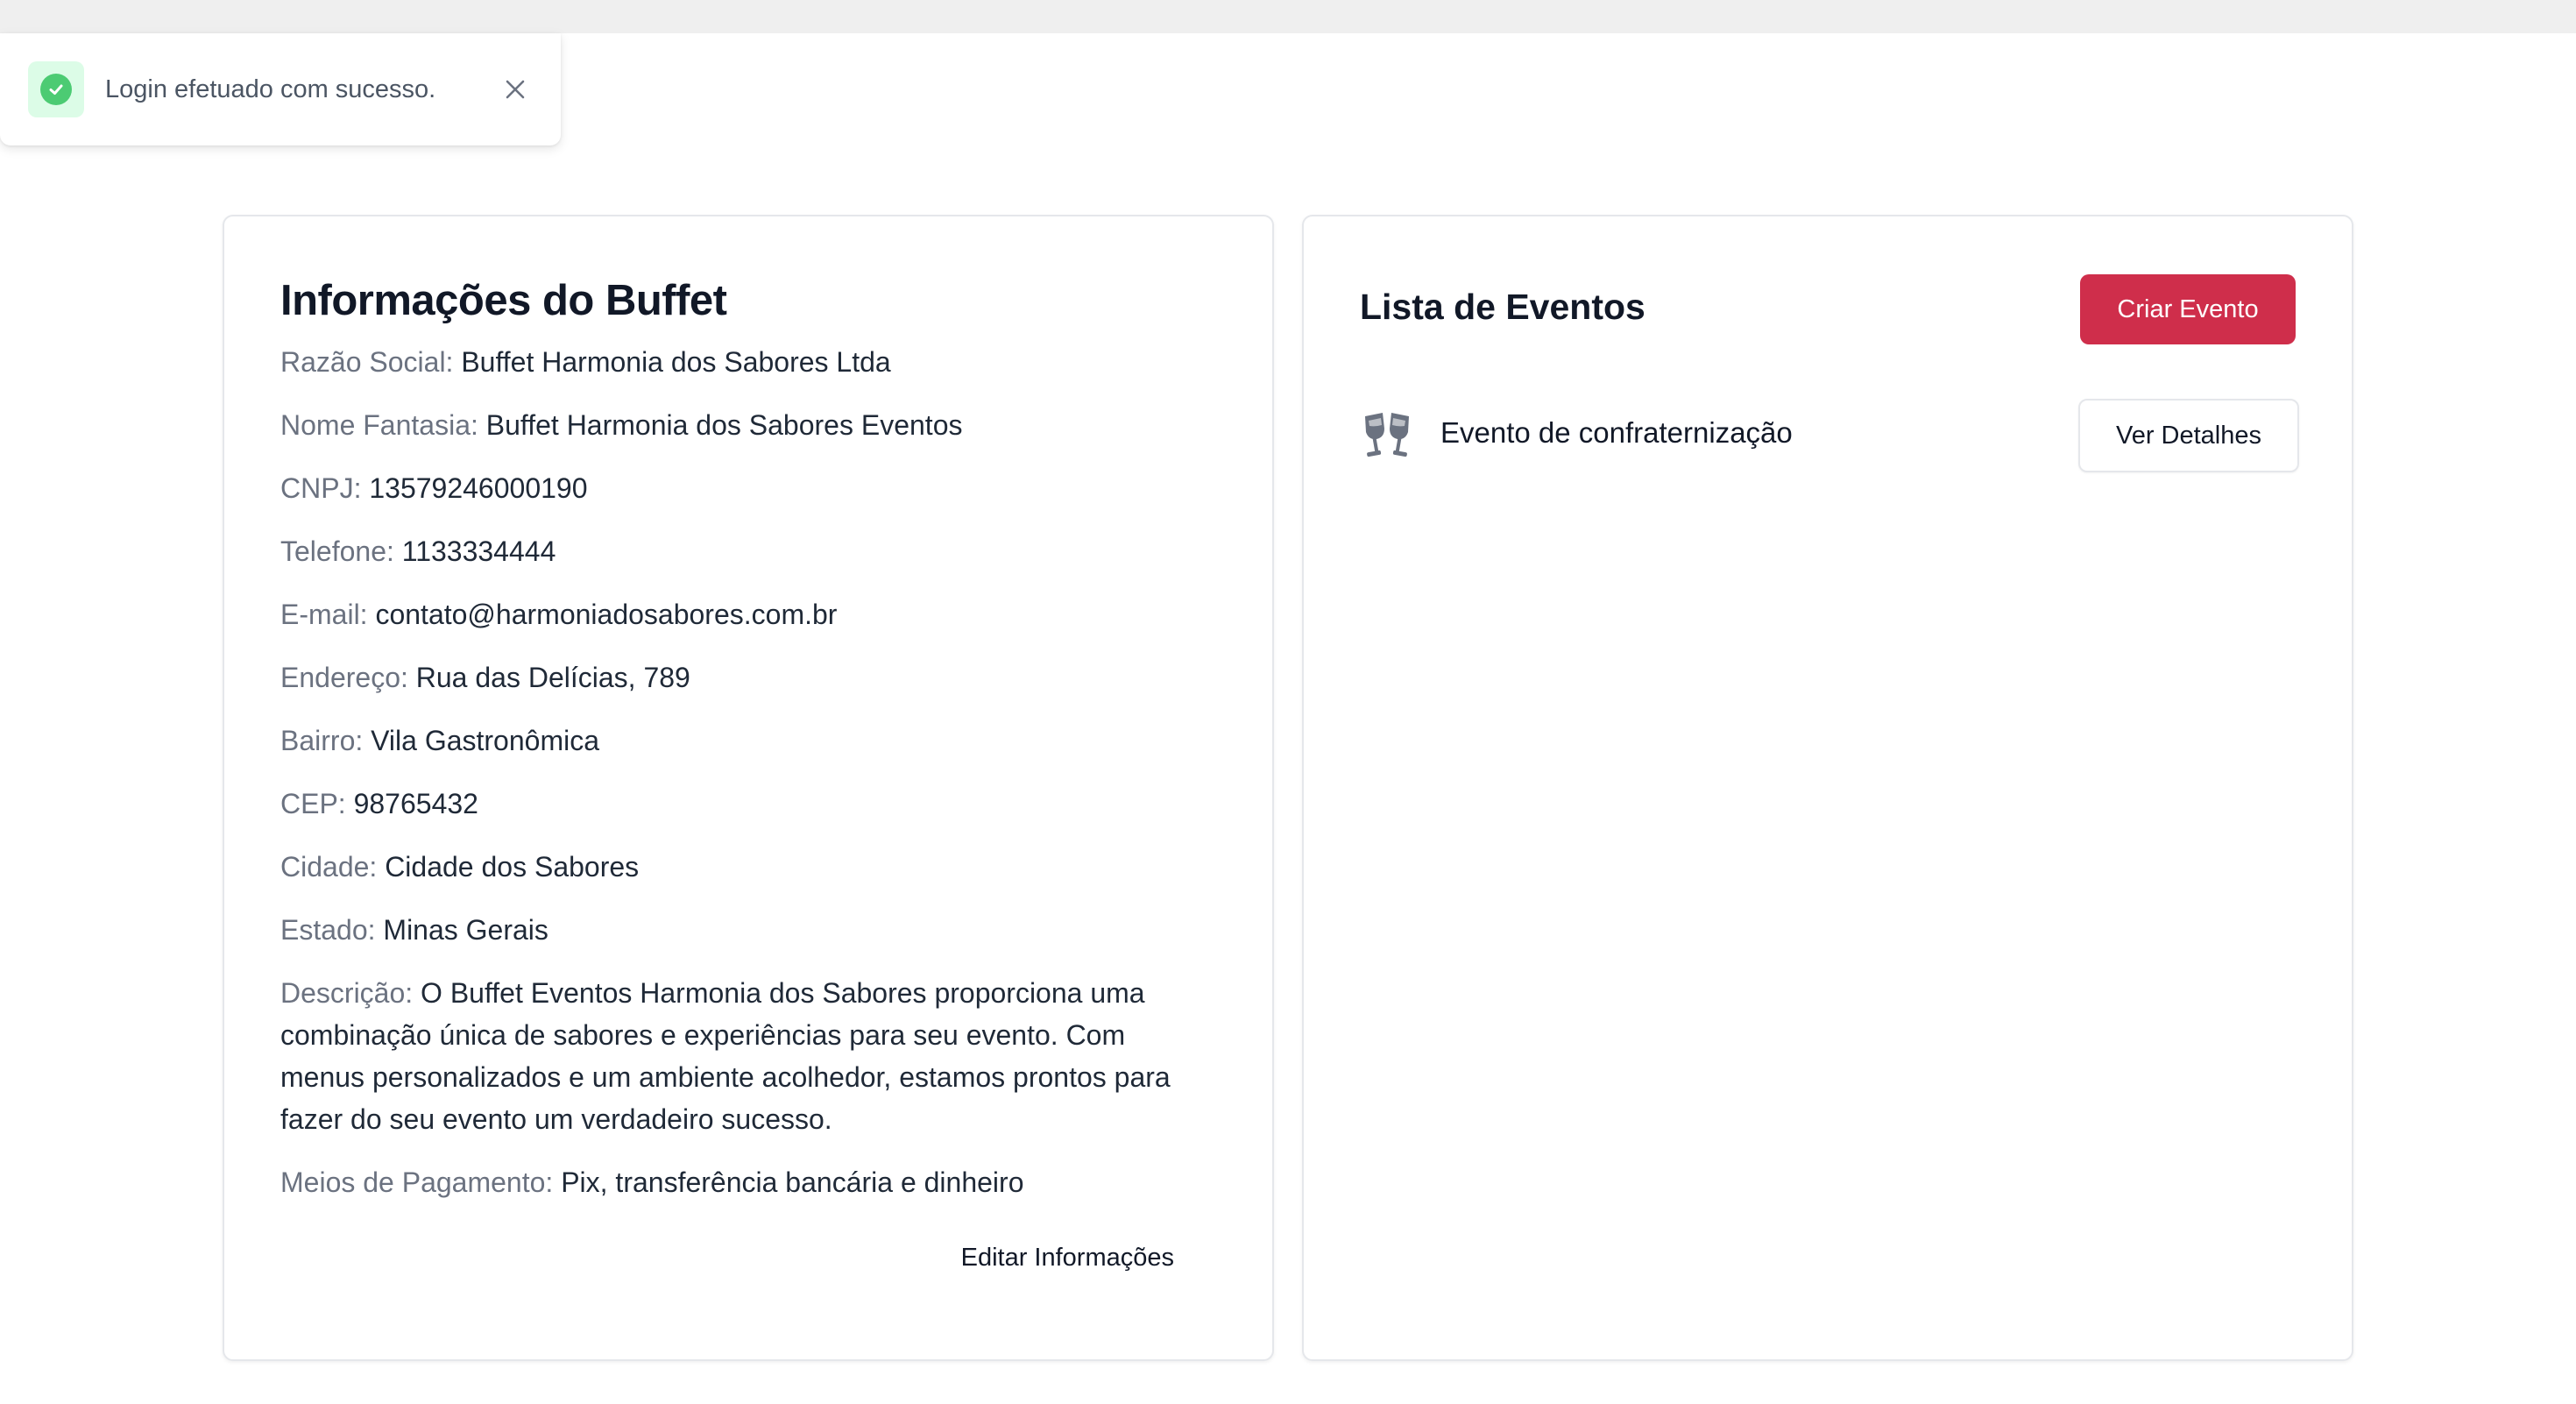  What do you see at coordinates (744, 930) in the screenshot?
I see `info-estado: Estado: Minas Gerais` at bounding box center [744, 930].